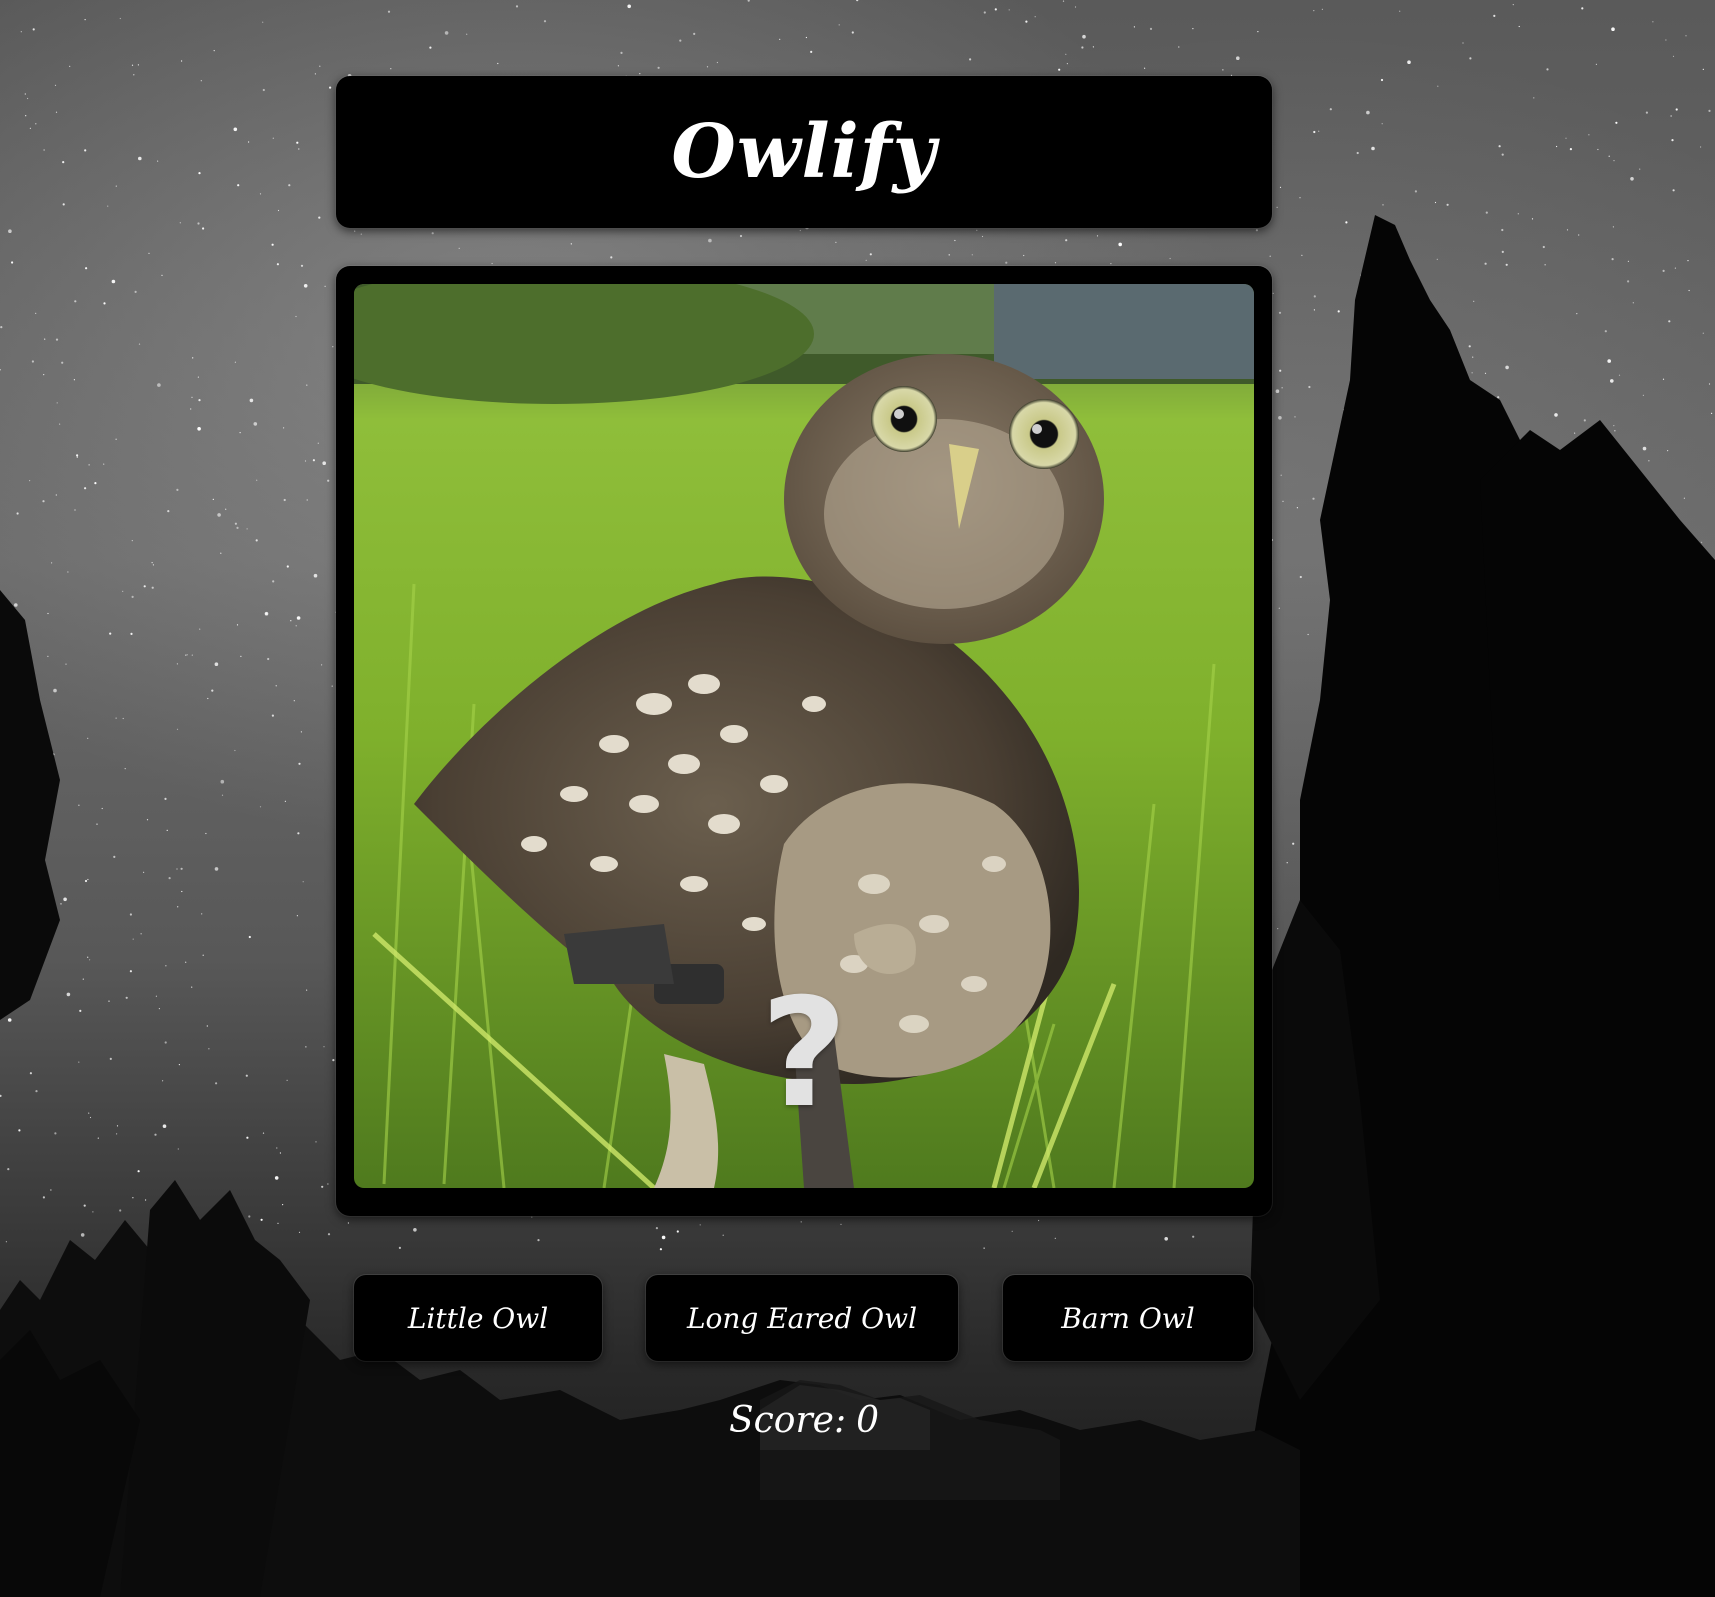 This screenshot has height=1597, width=1715. What do you see at coordinates (868, 1420) in the screenshot?
I see `score-value: 0` at bounding box center [868, 1420].